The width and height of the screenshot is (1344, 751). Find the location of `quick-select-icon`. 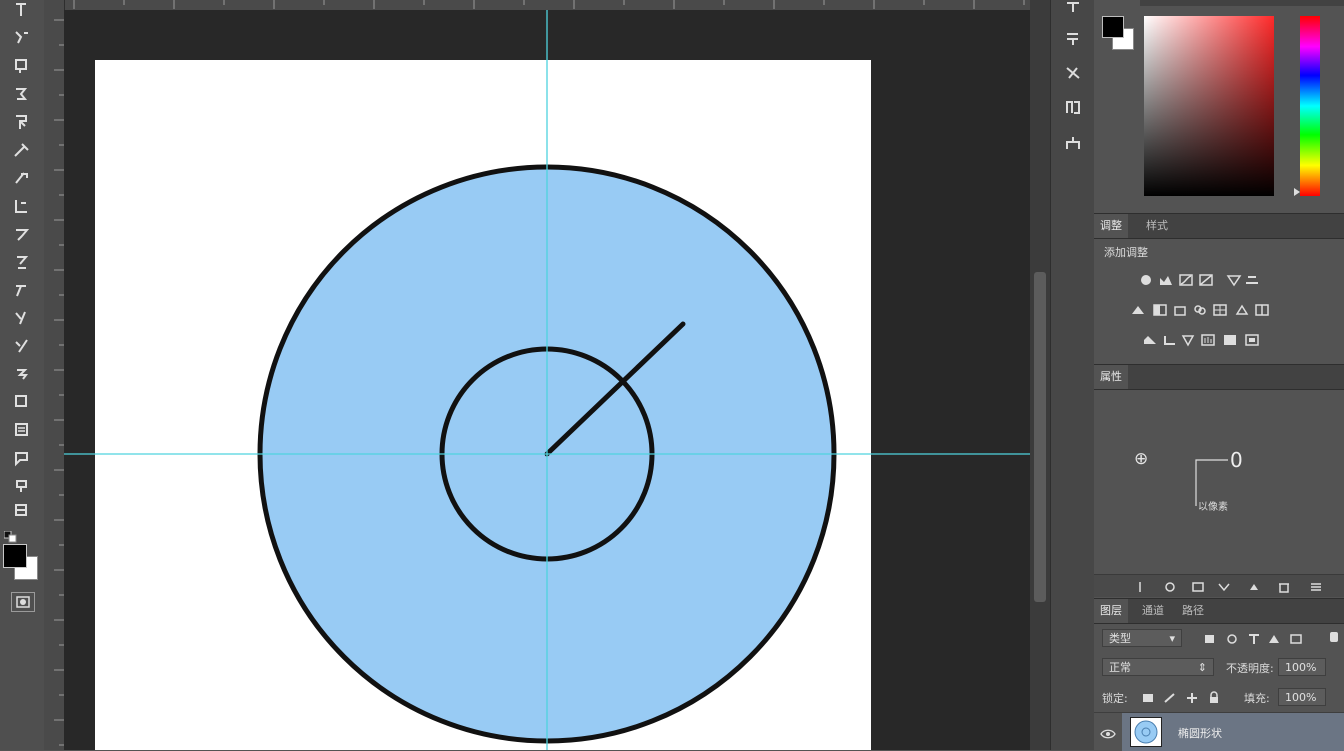

quick-select-icon is located at coordinates (22, 94).